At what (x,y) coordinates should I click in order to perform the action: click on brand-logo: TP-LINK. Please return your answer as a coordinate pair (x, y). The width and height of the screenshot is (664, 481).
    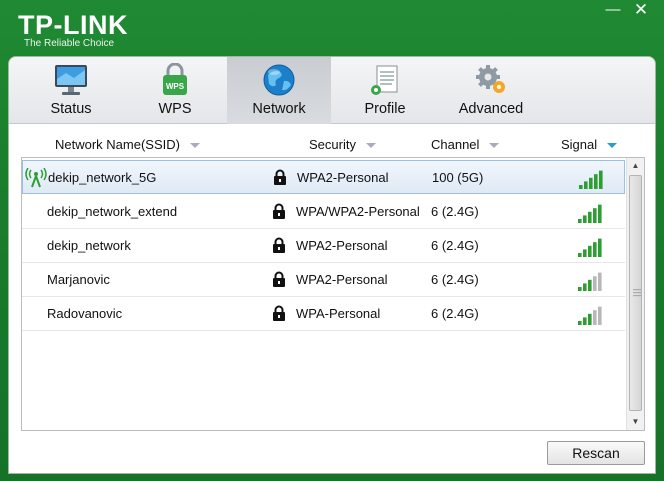
    Looking at the image, I should click on (73, 25).